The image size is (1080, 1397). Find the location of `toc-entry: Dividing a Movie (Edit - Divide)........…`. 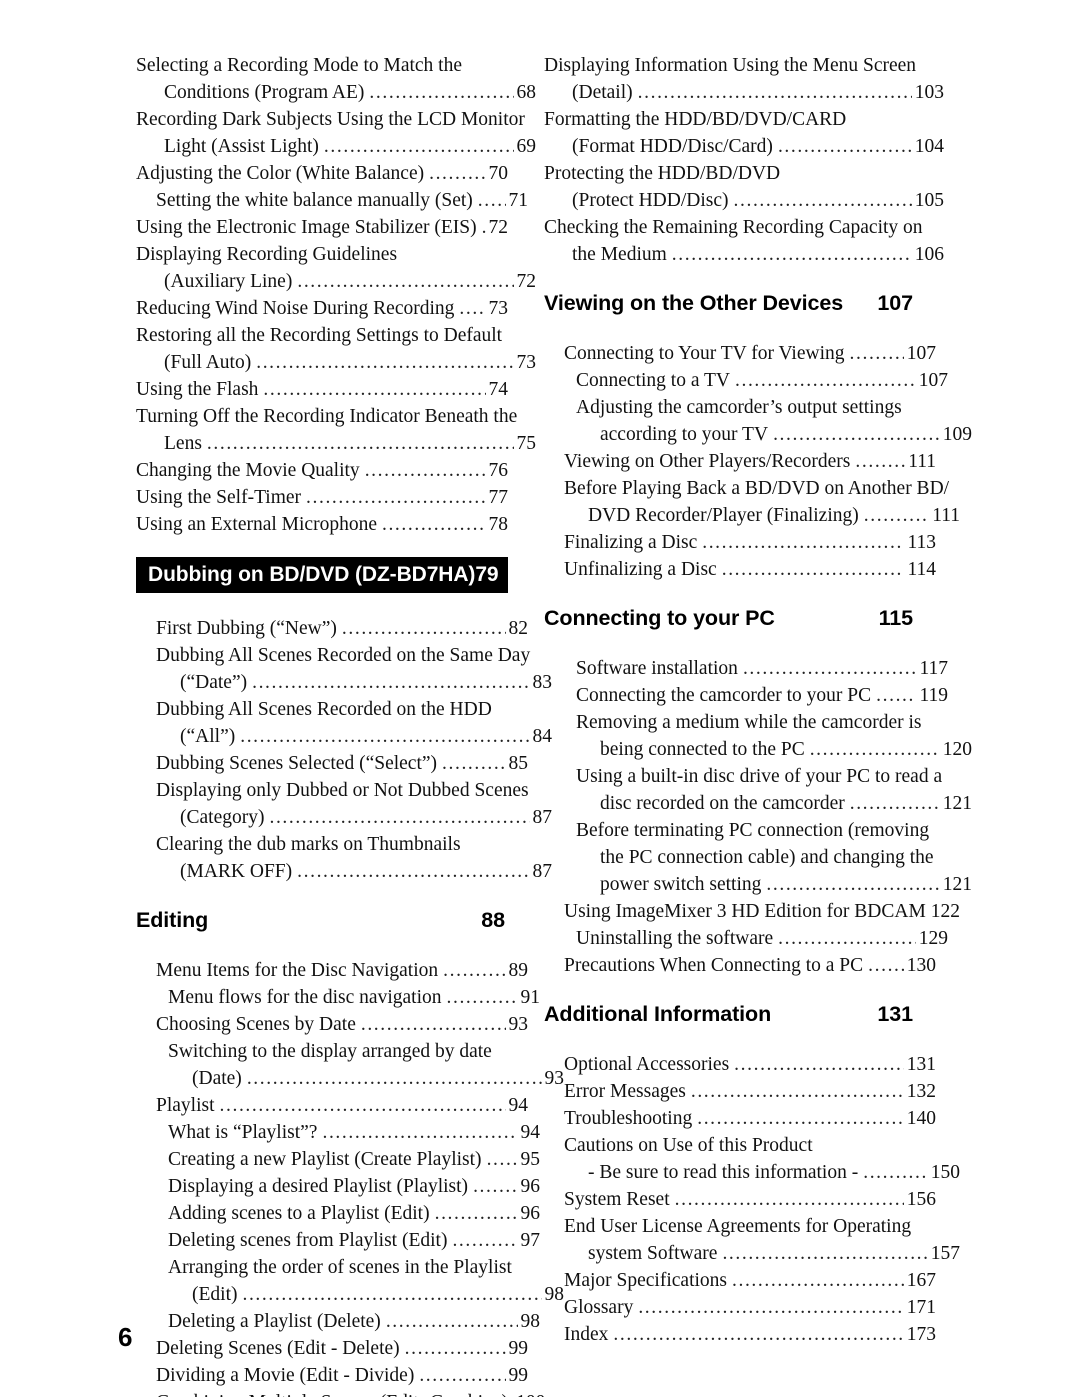

toc-entry: Dividing a Movie (Edit - Divide)........… is located at coordinates (332, 1375).